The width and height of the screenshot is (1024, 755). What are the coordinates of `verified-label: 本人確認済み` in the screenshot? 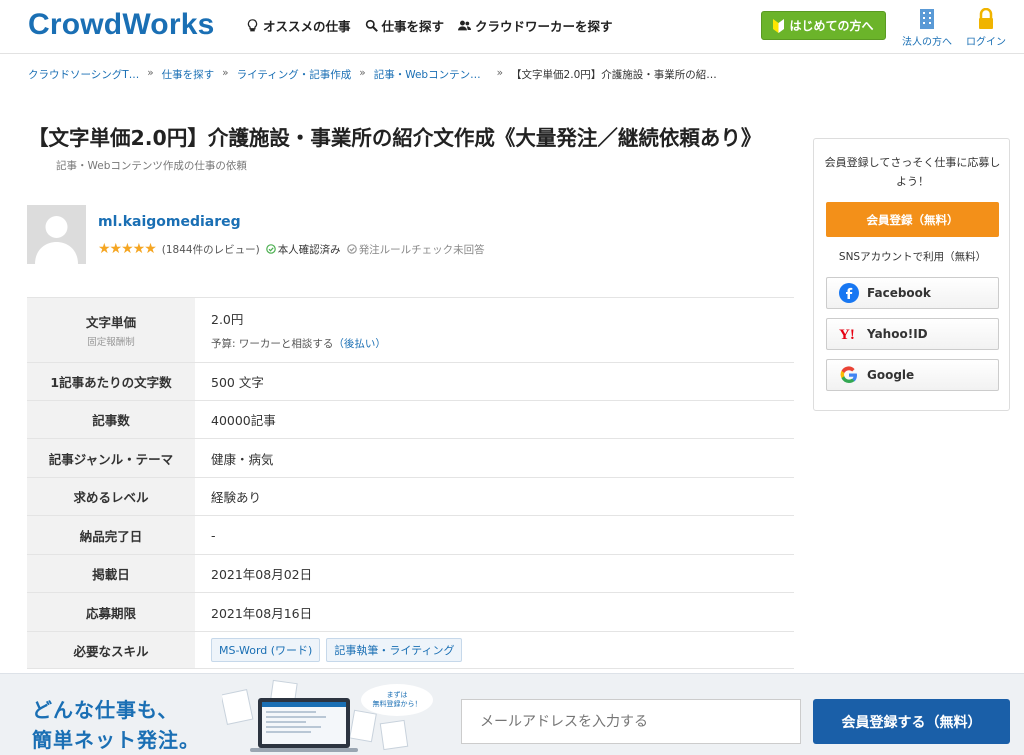 It's located at (309, 249).